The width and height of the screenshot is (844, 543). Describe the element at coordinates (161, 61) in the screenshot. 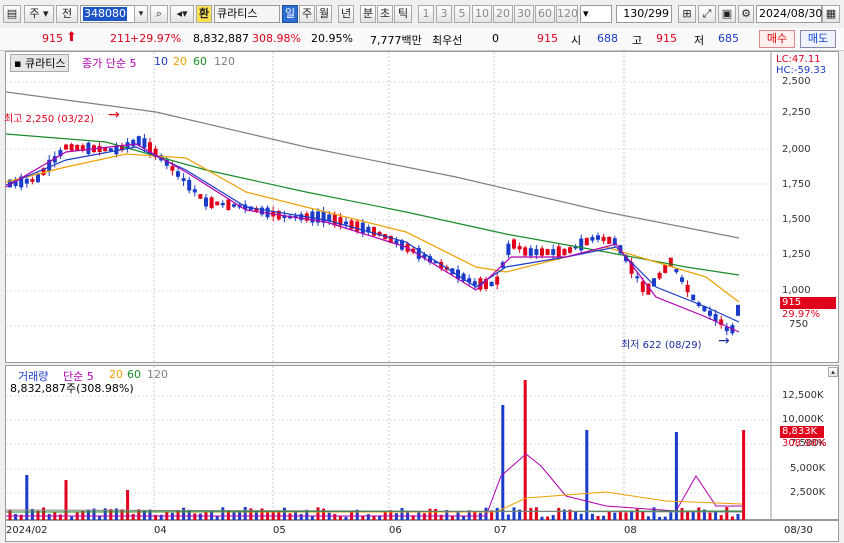

I see `ma10-label: 10` at that location.